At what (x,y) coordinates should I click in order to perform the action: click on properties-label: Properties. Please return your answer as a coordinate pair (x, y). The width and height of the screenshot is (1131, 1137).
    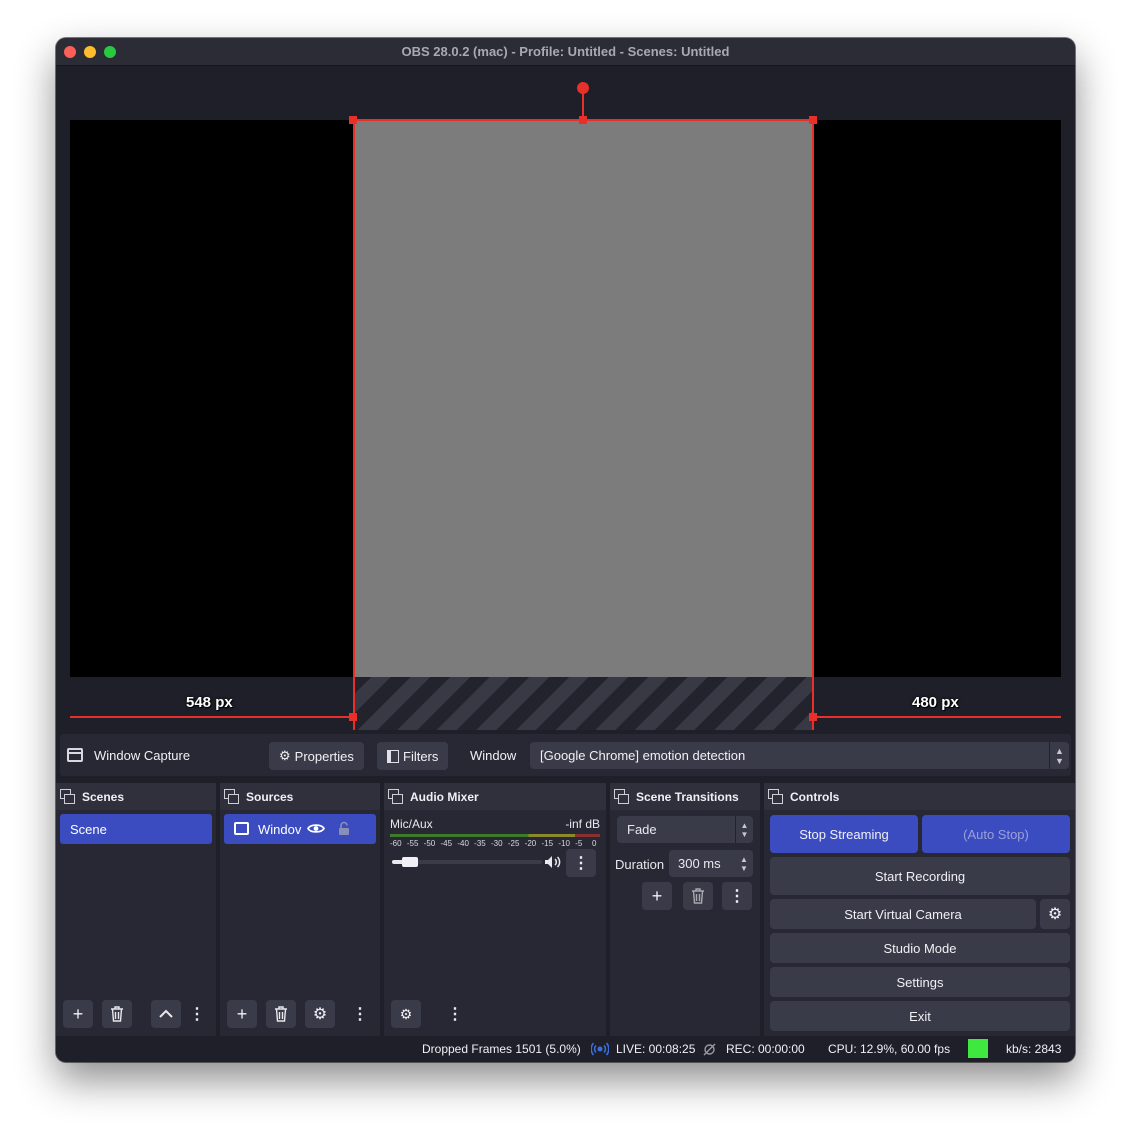
    Looking at the image, I should click on (324, 756).